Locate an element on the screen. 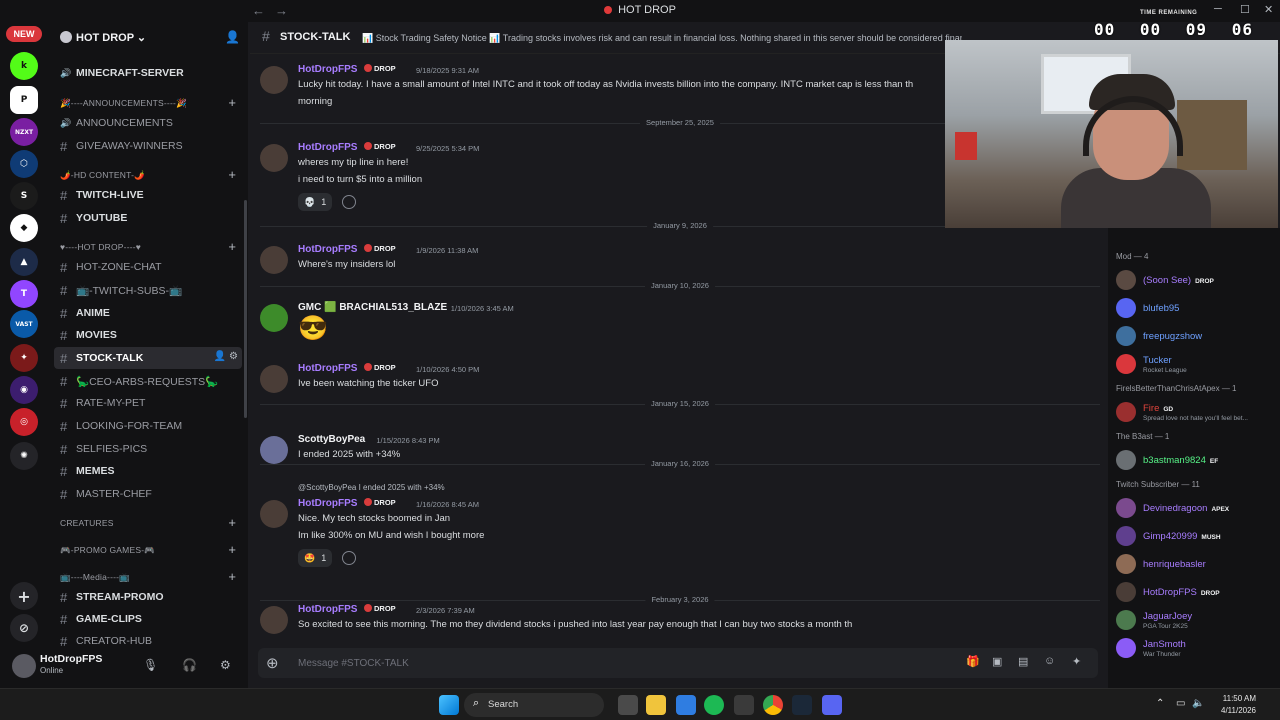 This screenshot has width=1280, height=720. channel-item: # ANIME is located at coordinates (148, 313).